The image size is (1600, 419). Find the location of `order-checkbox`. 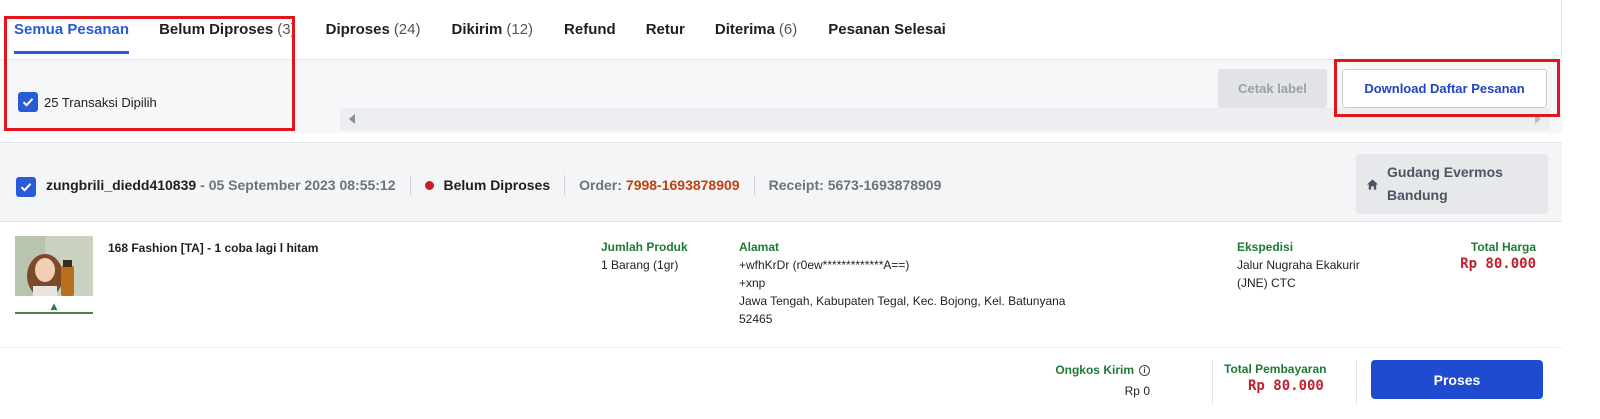

order-checkbox is located at coordinates (26, 187).